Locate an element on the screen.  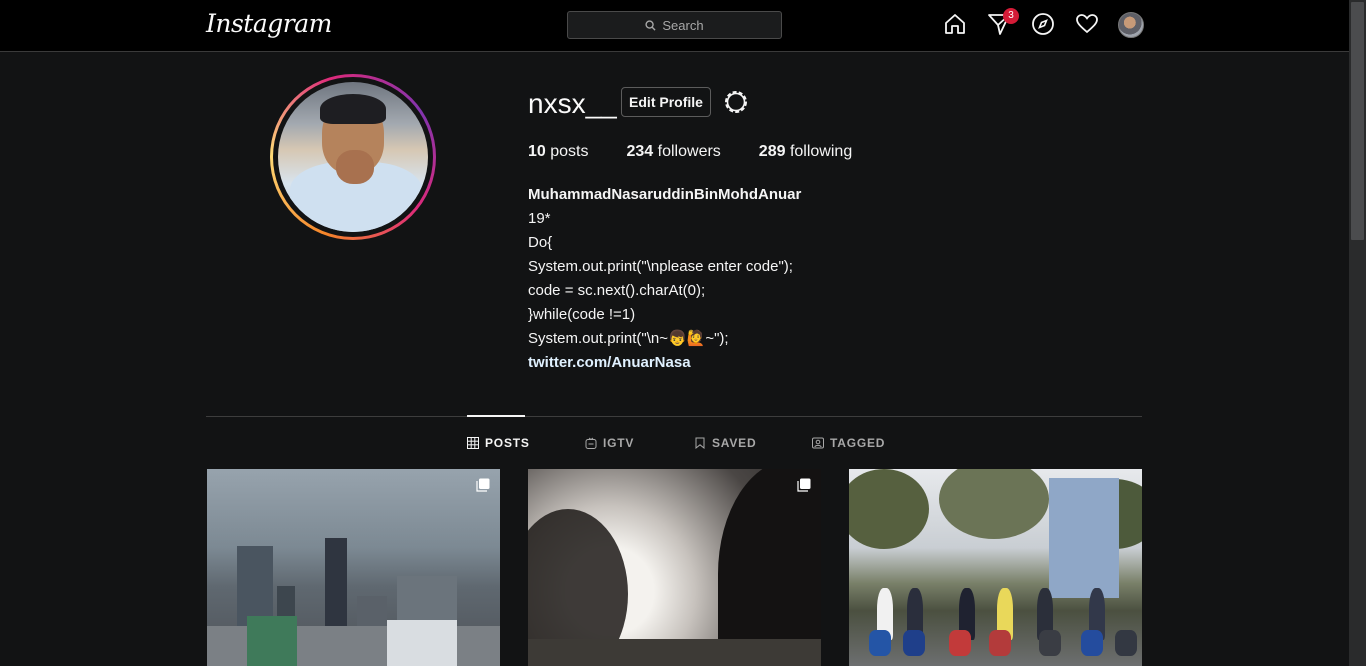
grid-icon is located at coordinates (473, 443).